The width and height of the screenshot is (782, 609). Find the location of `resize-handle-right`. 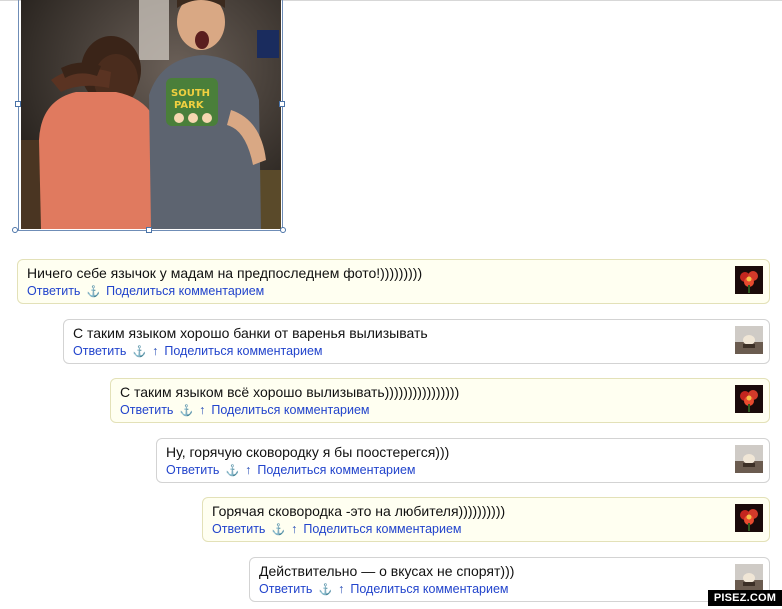

resize-handle-right is located at coordinates (282, 104).